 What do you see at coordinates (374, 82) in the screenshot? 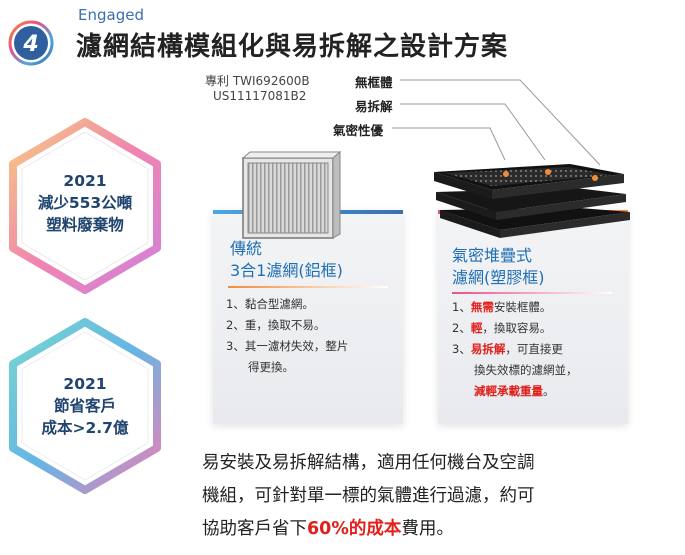
I see `feature-frameless: 無框體` at bounding box center [374, 82].